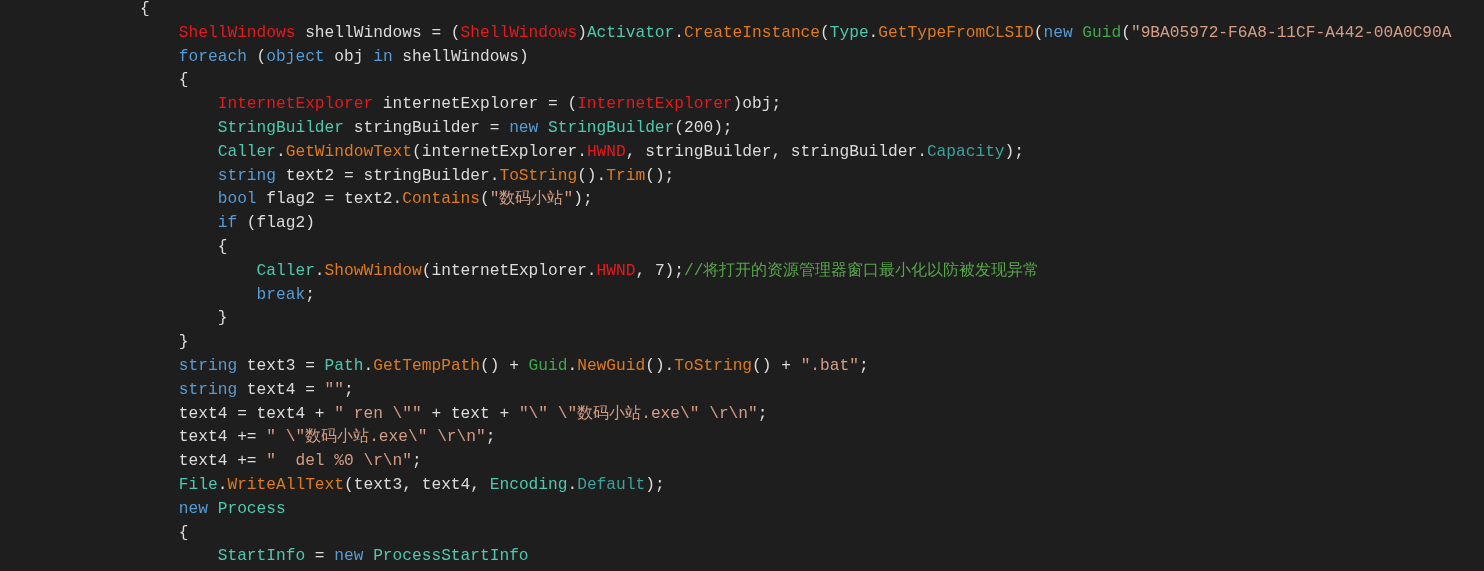  I want to click on code-line: if (flag2), so click(265, 224).